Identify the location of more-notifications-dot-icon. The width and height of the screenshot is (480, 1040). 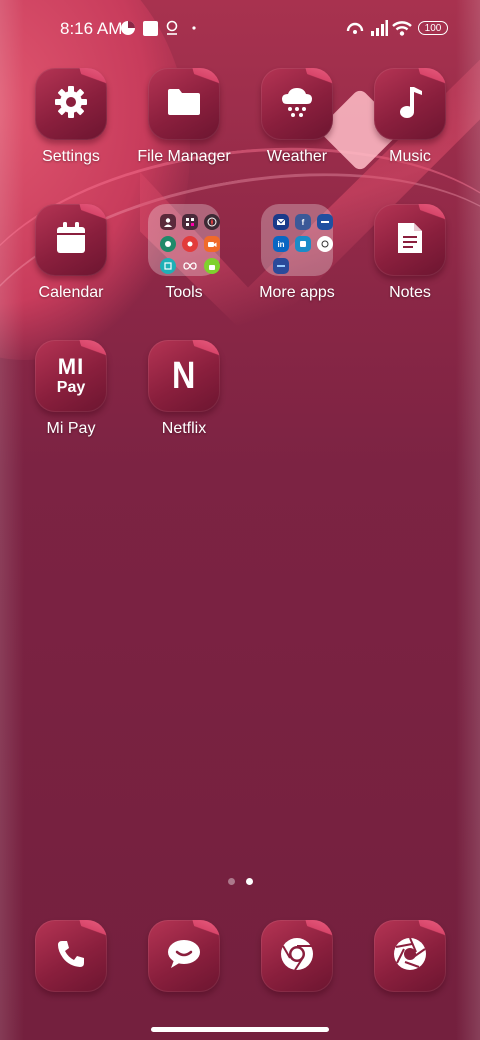
(194, 28).